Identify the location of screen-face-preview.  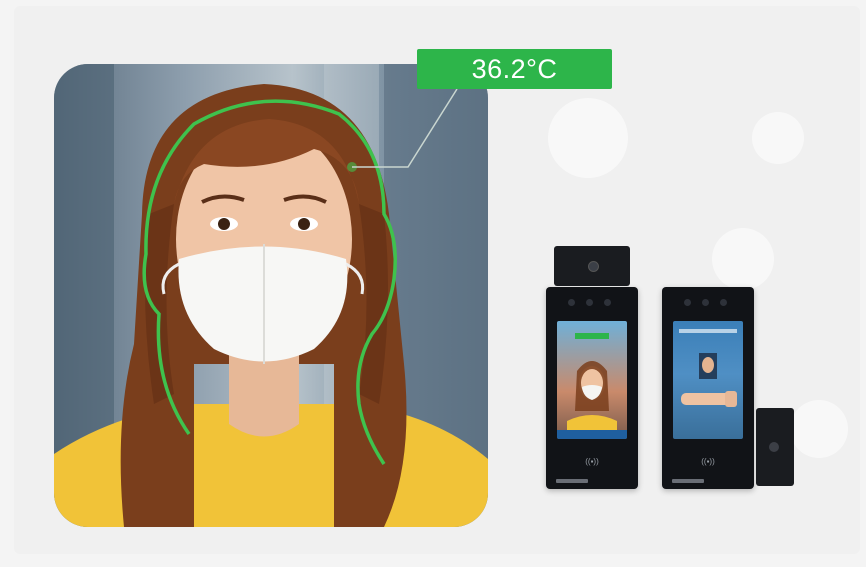
(592, 386).